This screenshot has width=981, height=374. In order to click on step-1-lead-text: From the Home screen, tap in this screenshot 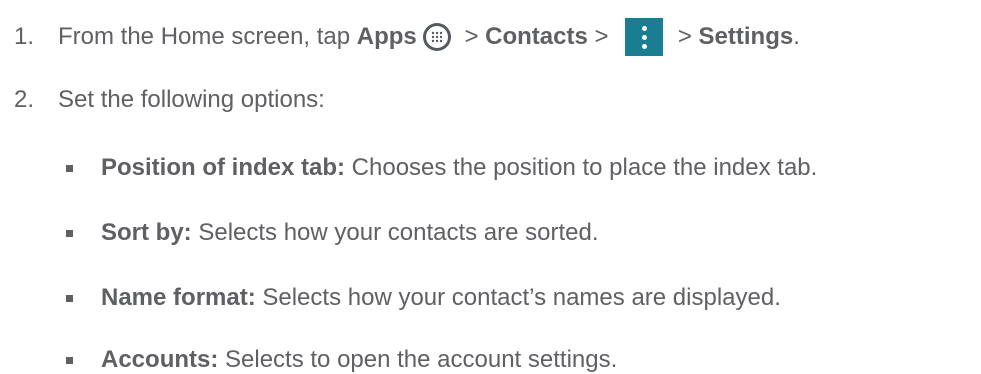, I will do `click(207, 36)`.